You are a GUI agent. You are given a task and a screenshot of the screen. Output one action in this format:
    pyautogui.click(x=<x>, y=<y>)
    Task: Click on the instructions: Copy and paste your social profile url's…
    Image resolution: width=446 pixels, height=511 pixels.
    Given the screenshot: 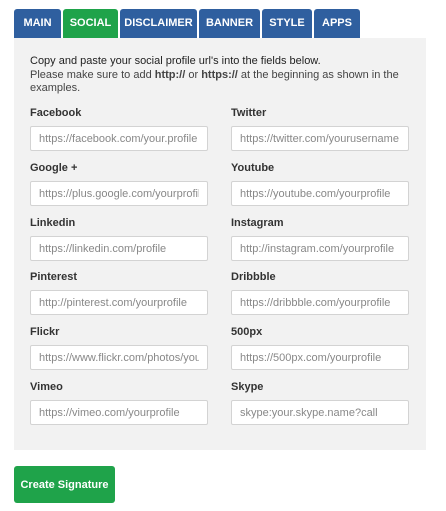 What is the action you would take?
    pyautogui.click(x=222, y=75)
    